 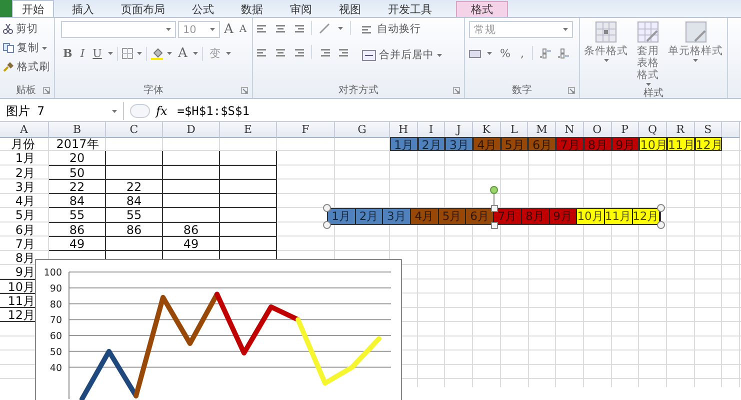 What do you see at coordinates (404, 130) in the screenshot?
I see `column-header: H` at bounding box center [404, 130].